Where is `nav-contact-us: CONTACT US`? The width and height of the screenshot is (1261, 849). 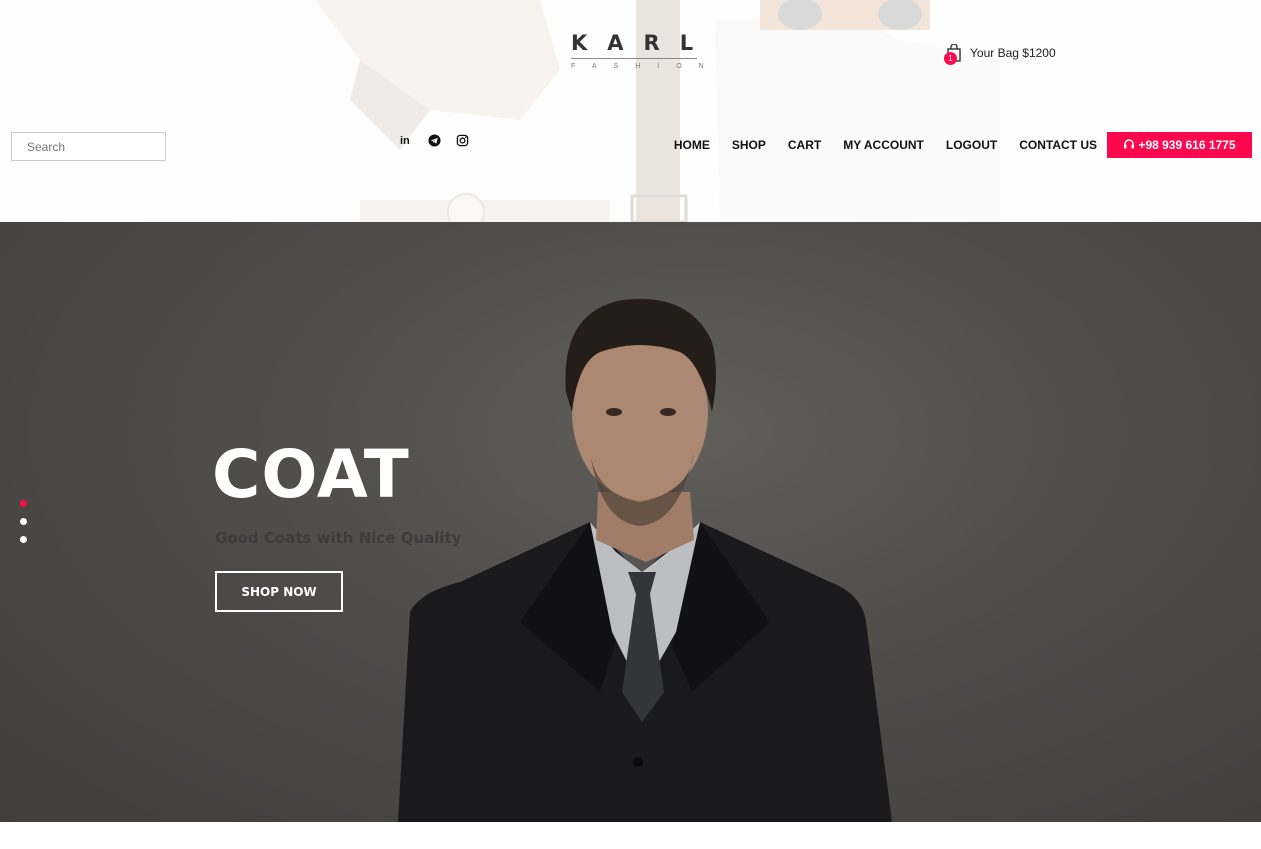 nav-contact-us: CONTACT US is located at coordinates (1058, 145).